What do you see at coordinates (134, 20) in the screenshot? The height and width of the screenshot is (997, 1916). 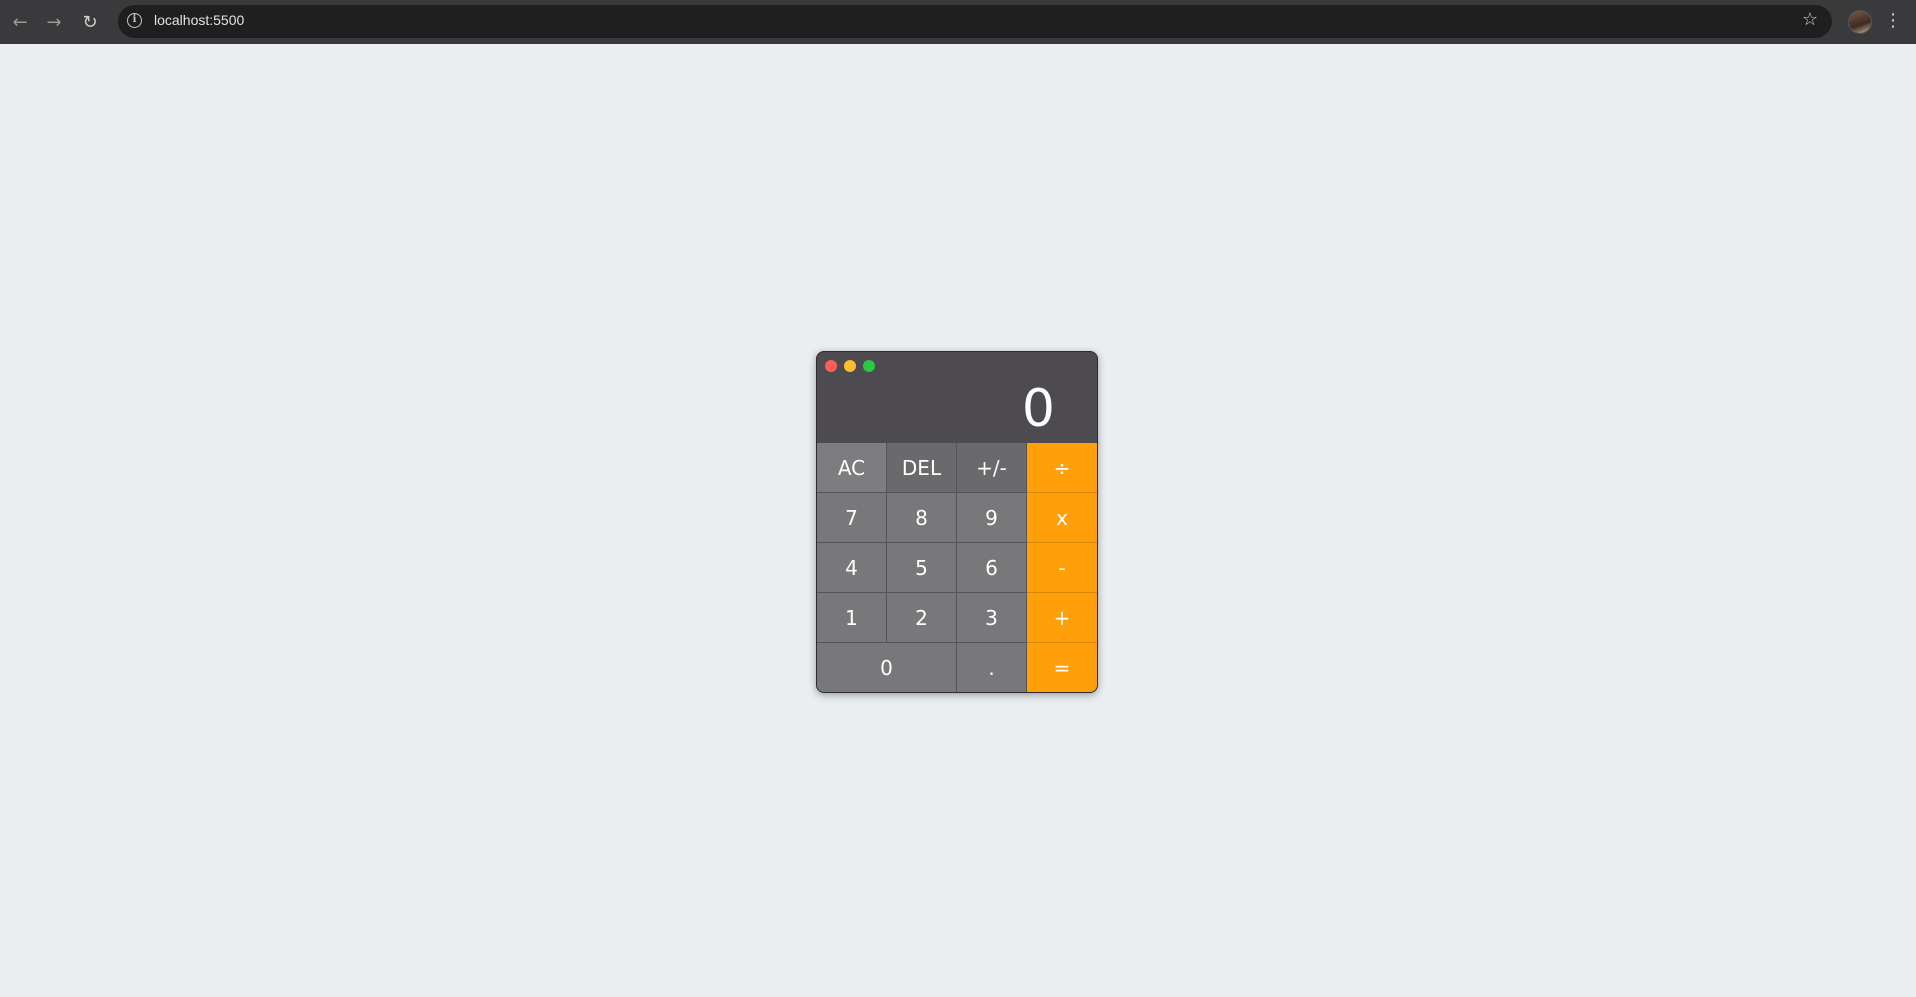 I see `site-info-icon: i` at bounding box center [134, 20].